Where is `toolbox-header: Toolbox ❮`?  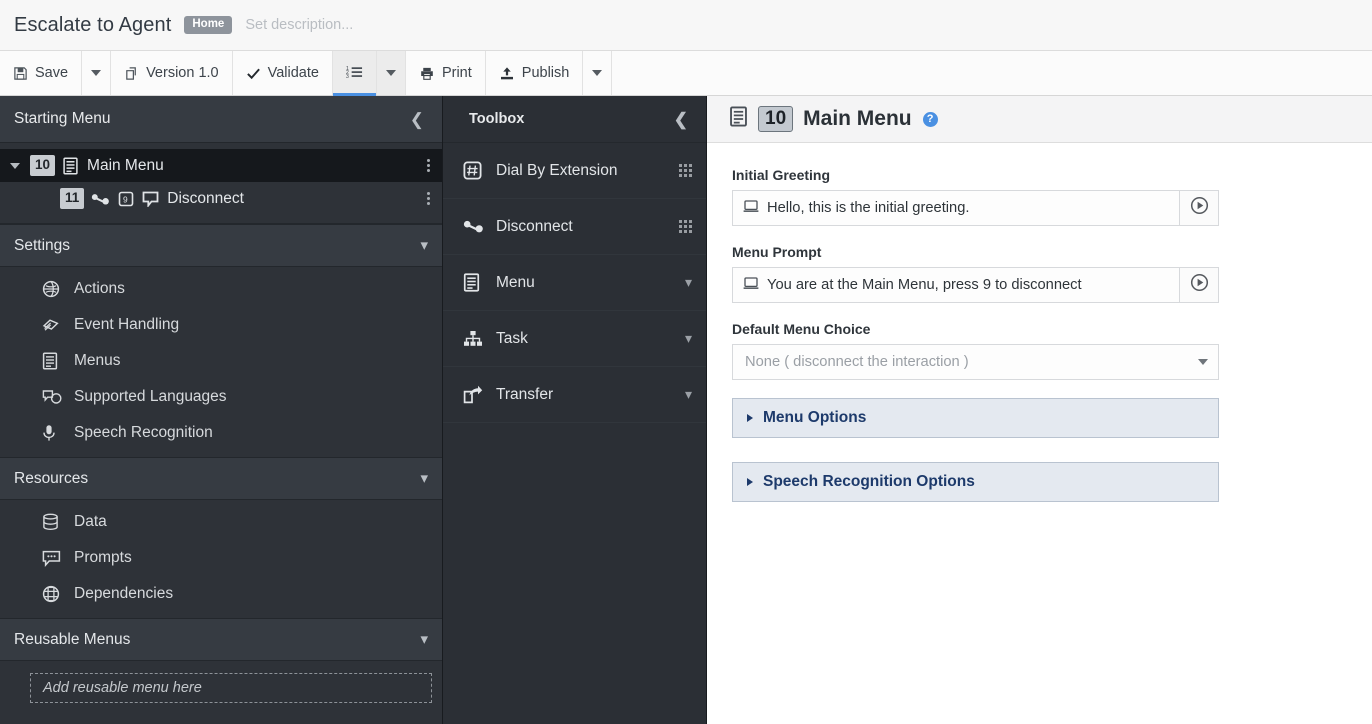 toolbox-header: Toolbox ❮ is located at coordinates (574, 119).